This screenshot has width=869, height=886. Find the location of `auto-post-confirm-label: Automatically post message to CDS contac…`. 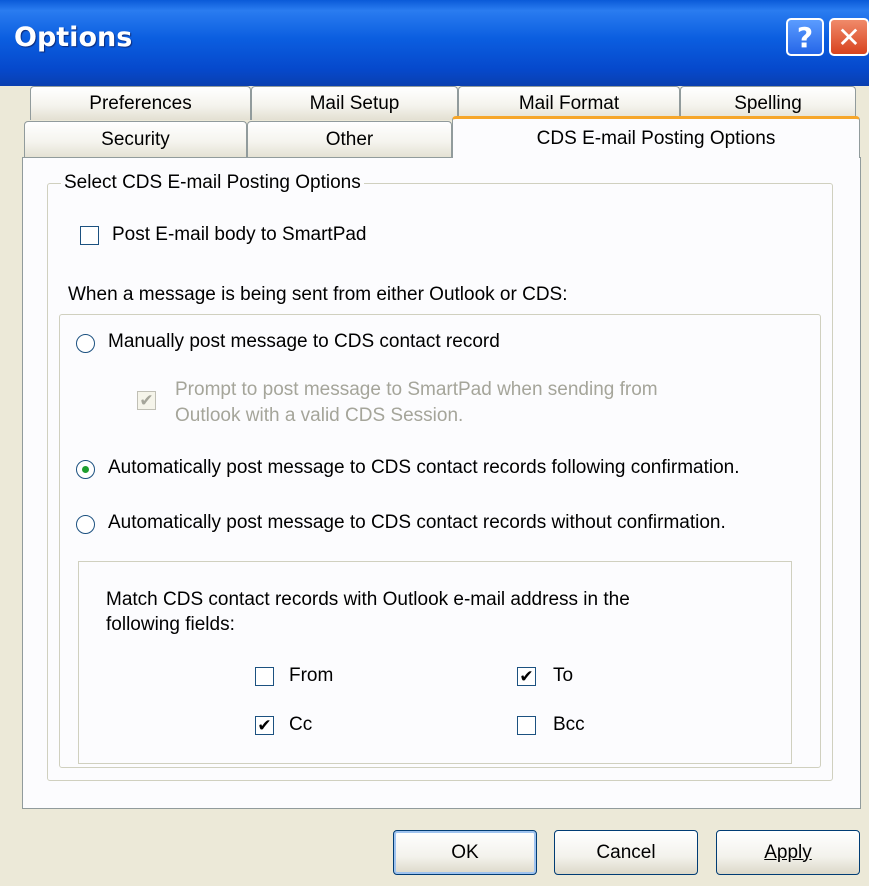

auto-post-confirm-label: Automatically post message to CDS contac… is located at coordinates (424, 468).